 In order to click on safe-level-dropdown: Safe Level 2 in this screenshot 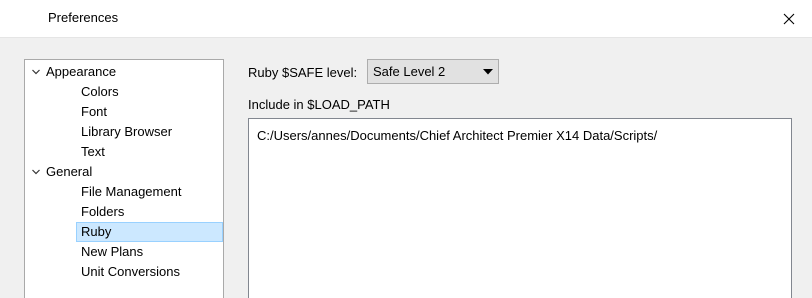, I will do `click(433, 71)`.